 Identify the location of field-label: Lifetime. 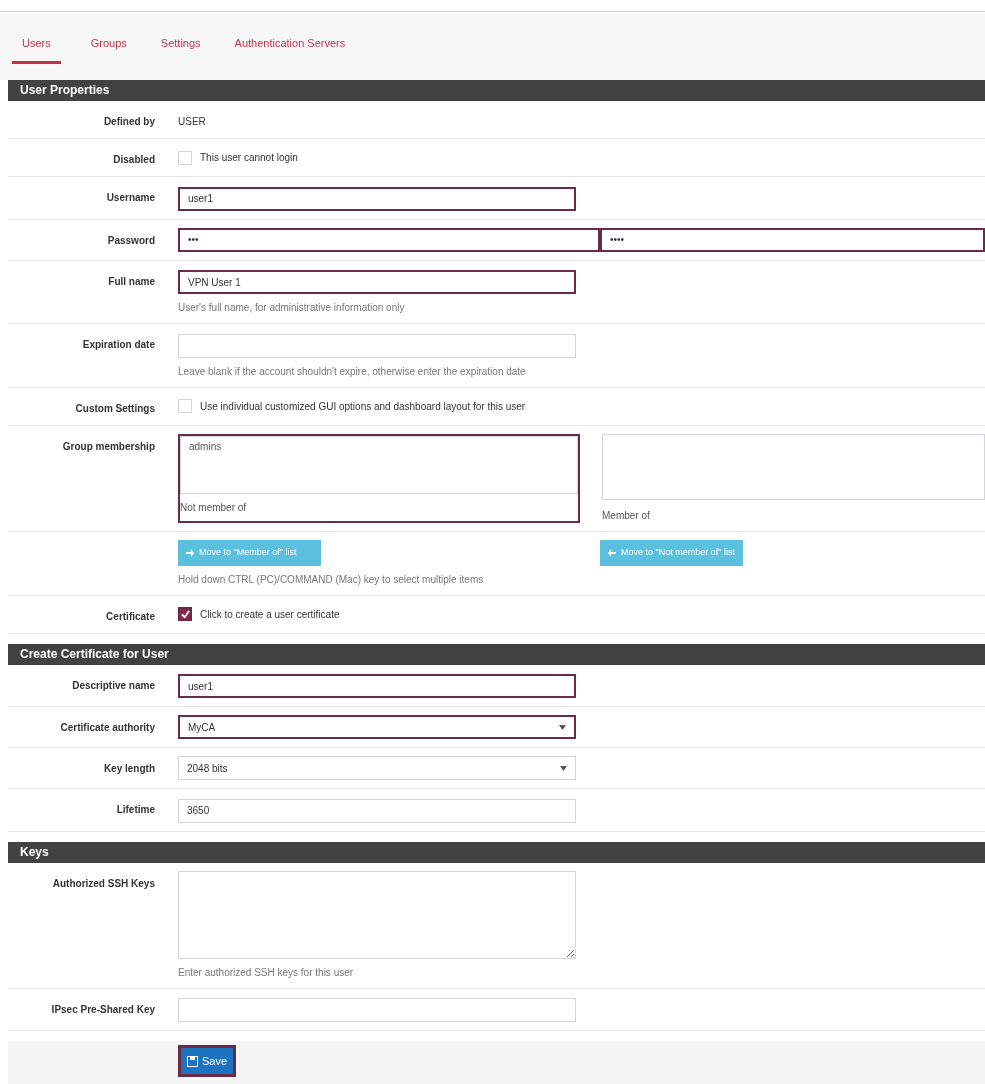
(135, 810).